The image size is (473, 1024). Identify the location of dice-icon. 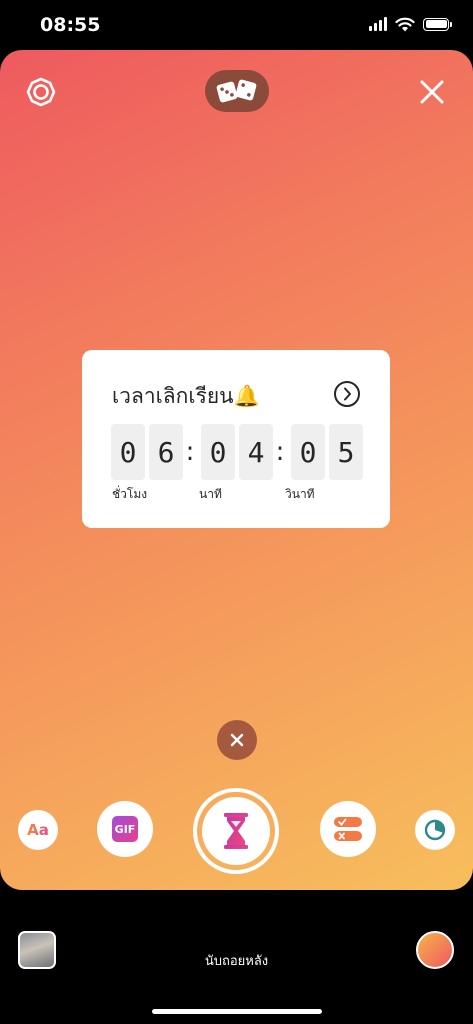
(236, 91).